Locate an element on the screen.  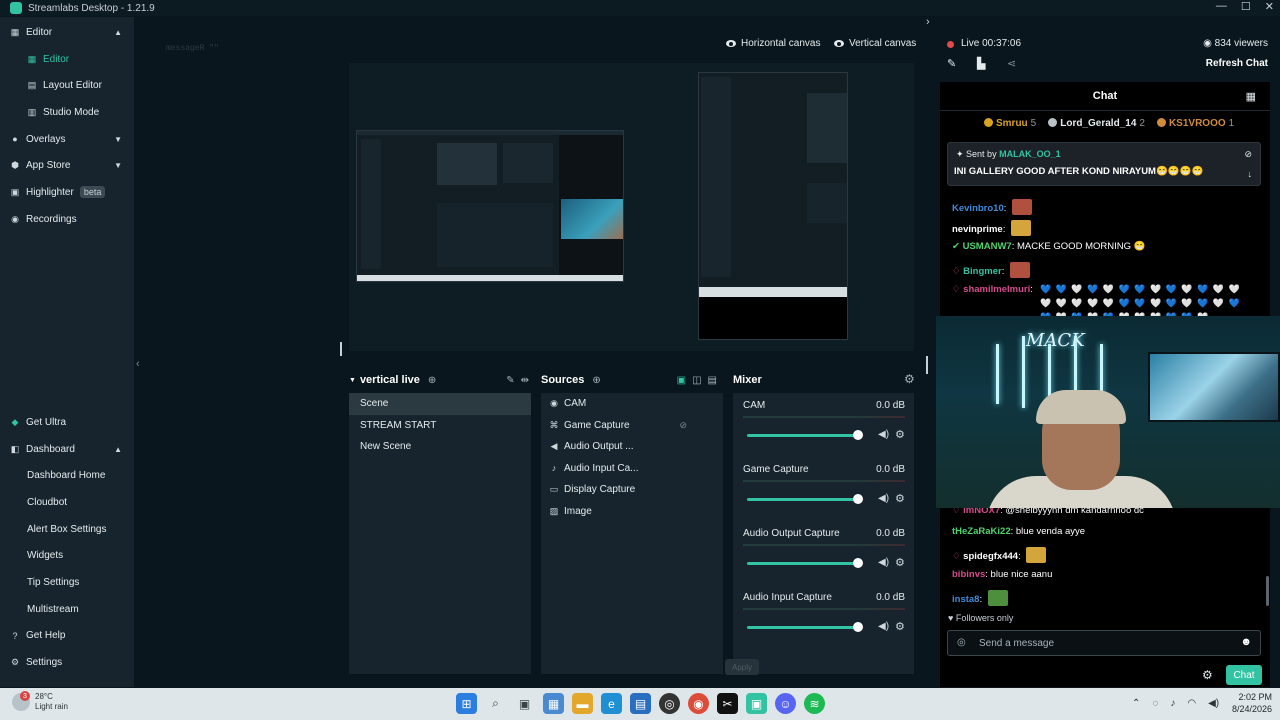
hide-pin-icon: ⊘ is located at coordinates (1248, 154).